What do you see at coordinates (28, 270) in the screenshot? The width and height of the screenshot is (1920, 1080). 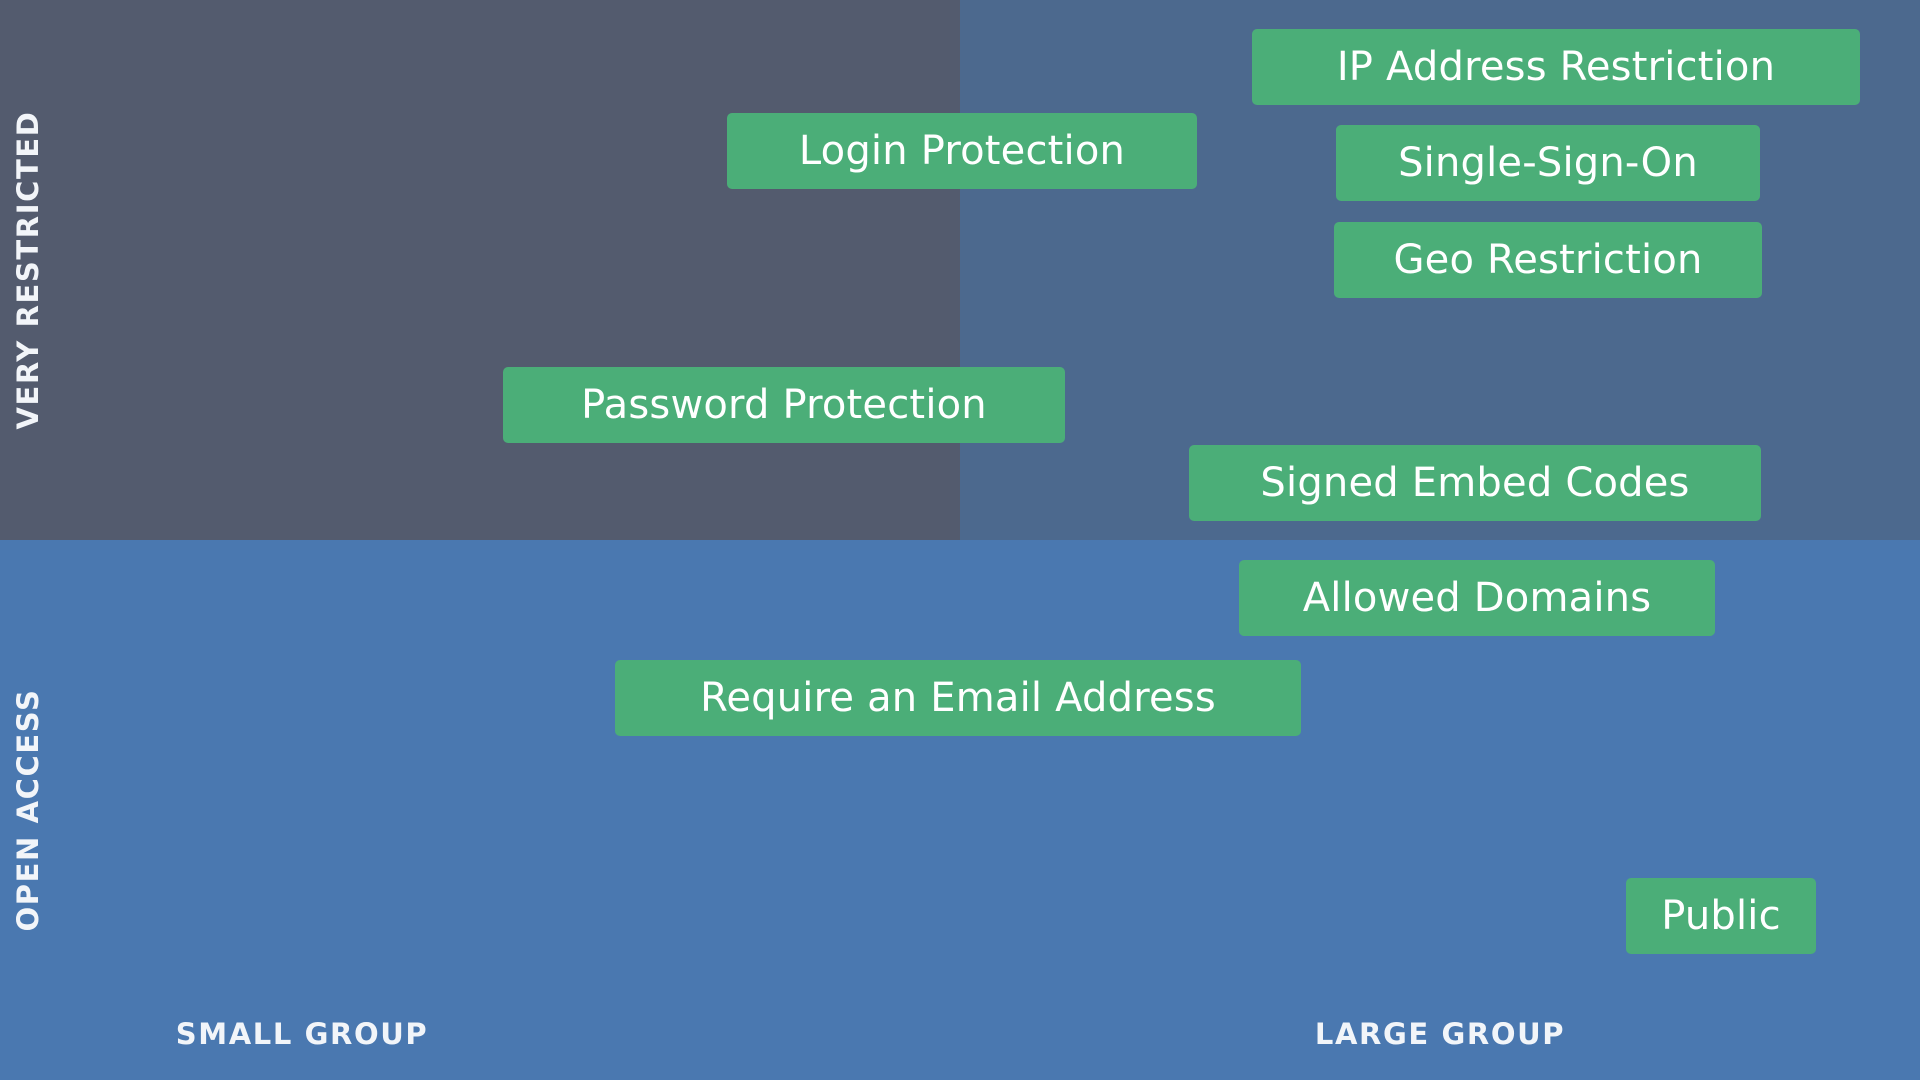 I see `axis-label-very-restricted: VERY RESTRICTED` at bounding box center [28, 270].